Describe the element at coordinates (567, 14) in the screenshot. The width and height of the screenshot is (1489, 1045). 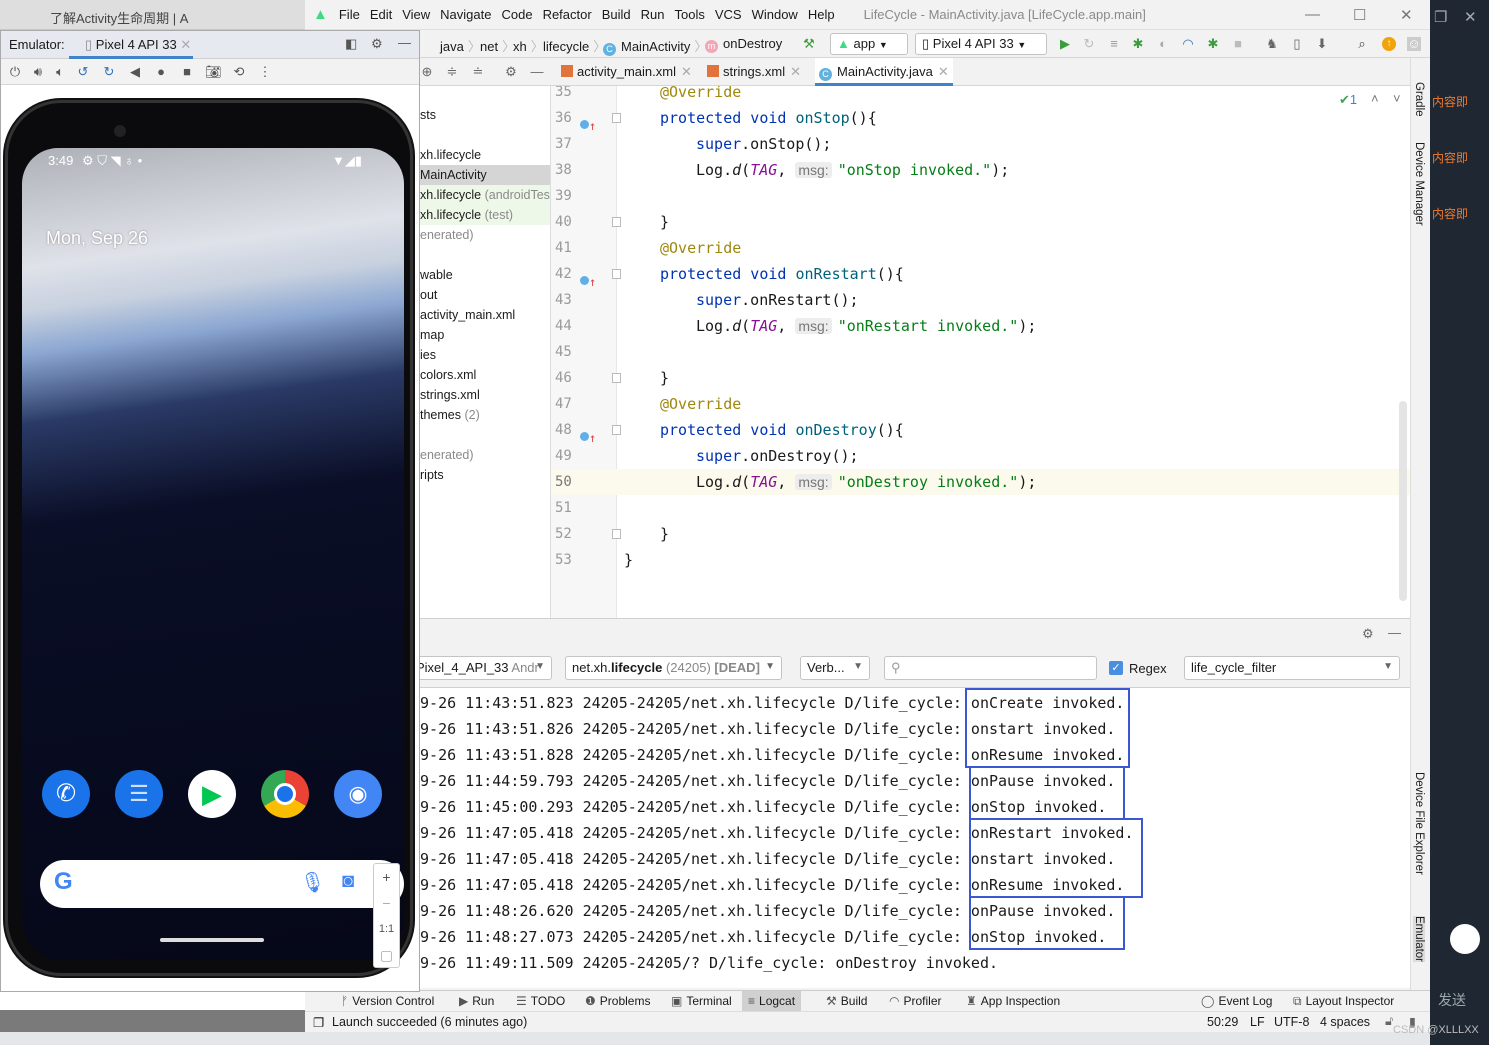
I see `menu-refactor: Refactor` at that location.